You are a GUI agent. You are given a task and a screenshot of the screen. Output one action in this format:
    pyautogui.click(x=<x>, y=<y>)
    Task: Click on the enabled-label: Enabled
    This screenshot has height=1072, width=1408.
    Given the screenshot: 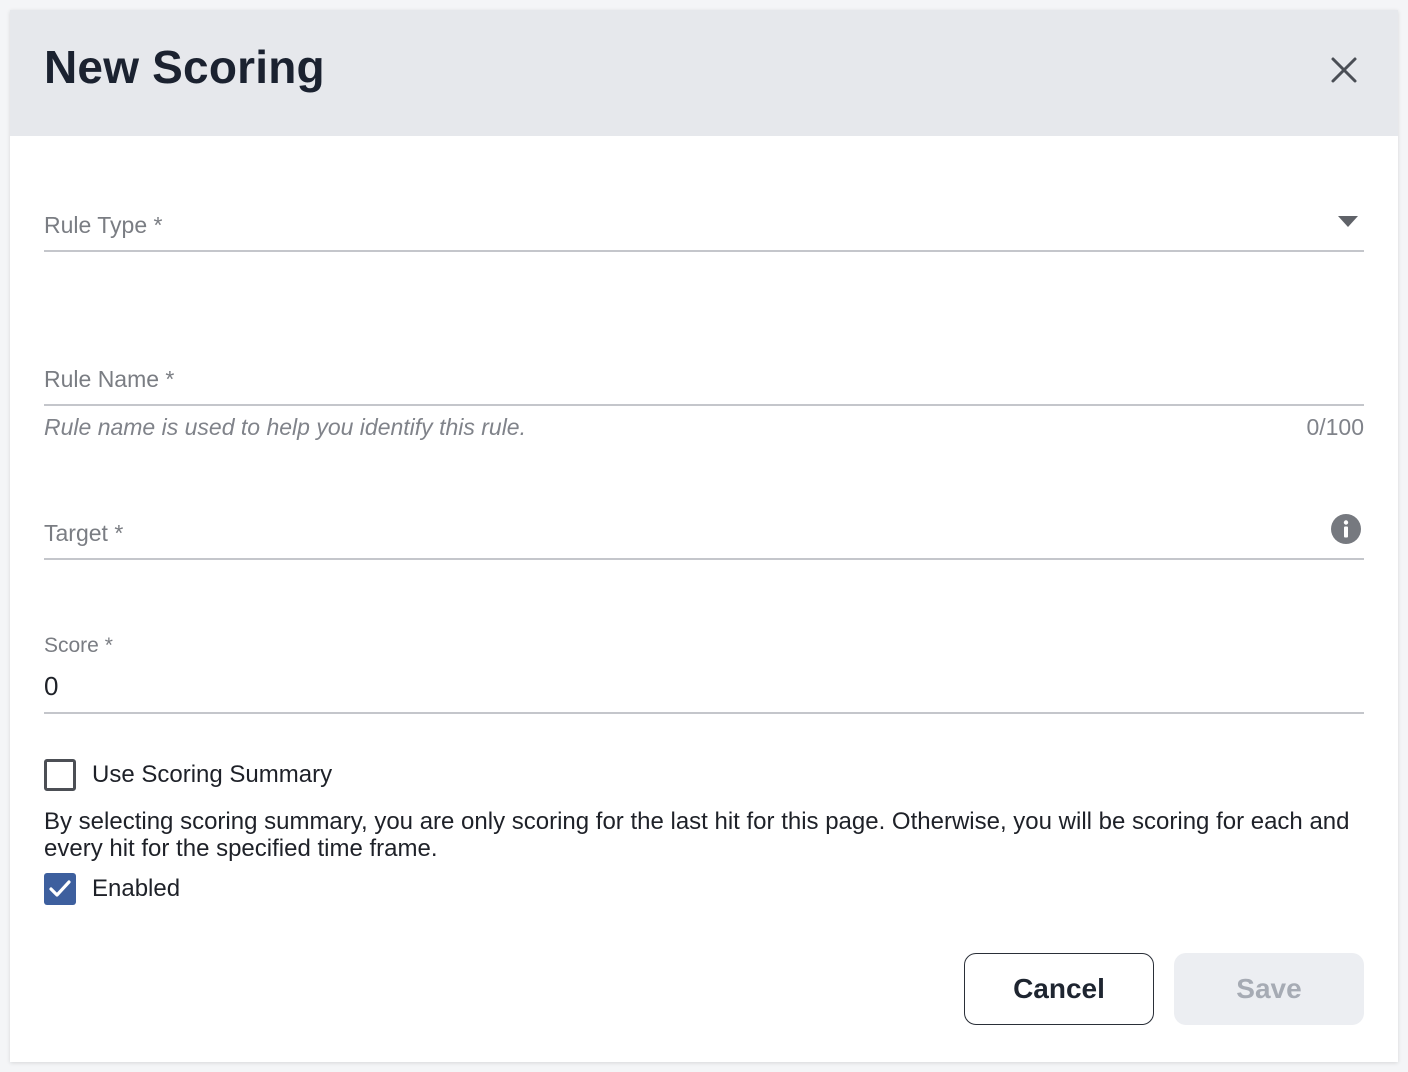 What is the action you would take?
    pyautogui.click(x=136, y=888)
    